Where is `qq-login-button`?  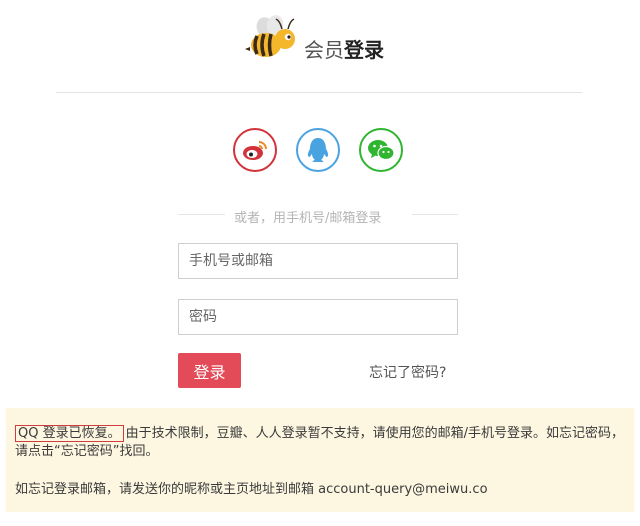
qq-login-button is located at coordinates (318, 150).